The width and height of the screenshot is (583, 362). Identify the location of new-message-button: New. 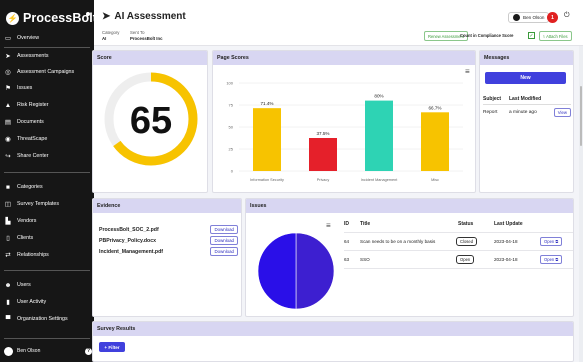
(525, 78).